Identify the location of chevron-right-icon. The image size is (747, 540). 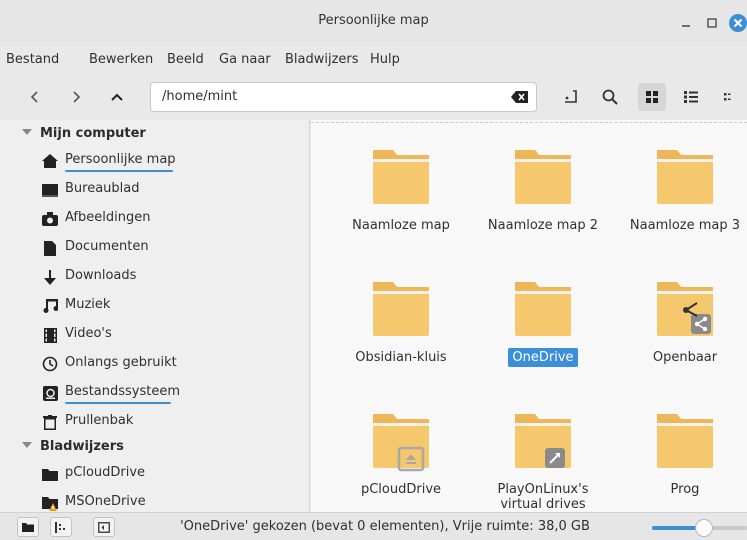
(77, 97).